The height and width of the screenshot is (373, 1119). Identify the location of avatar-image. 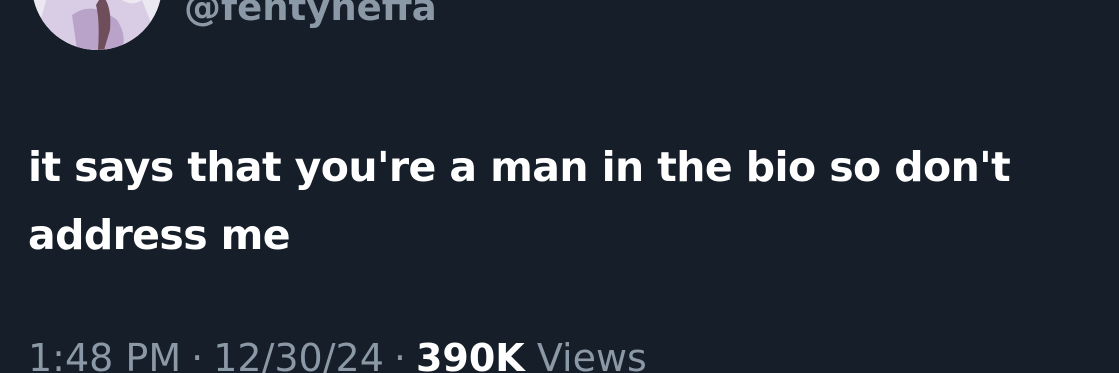
(97, 25).